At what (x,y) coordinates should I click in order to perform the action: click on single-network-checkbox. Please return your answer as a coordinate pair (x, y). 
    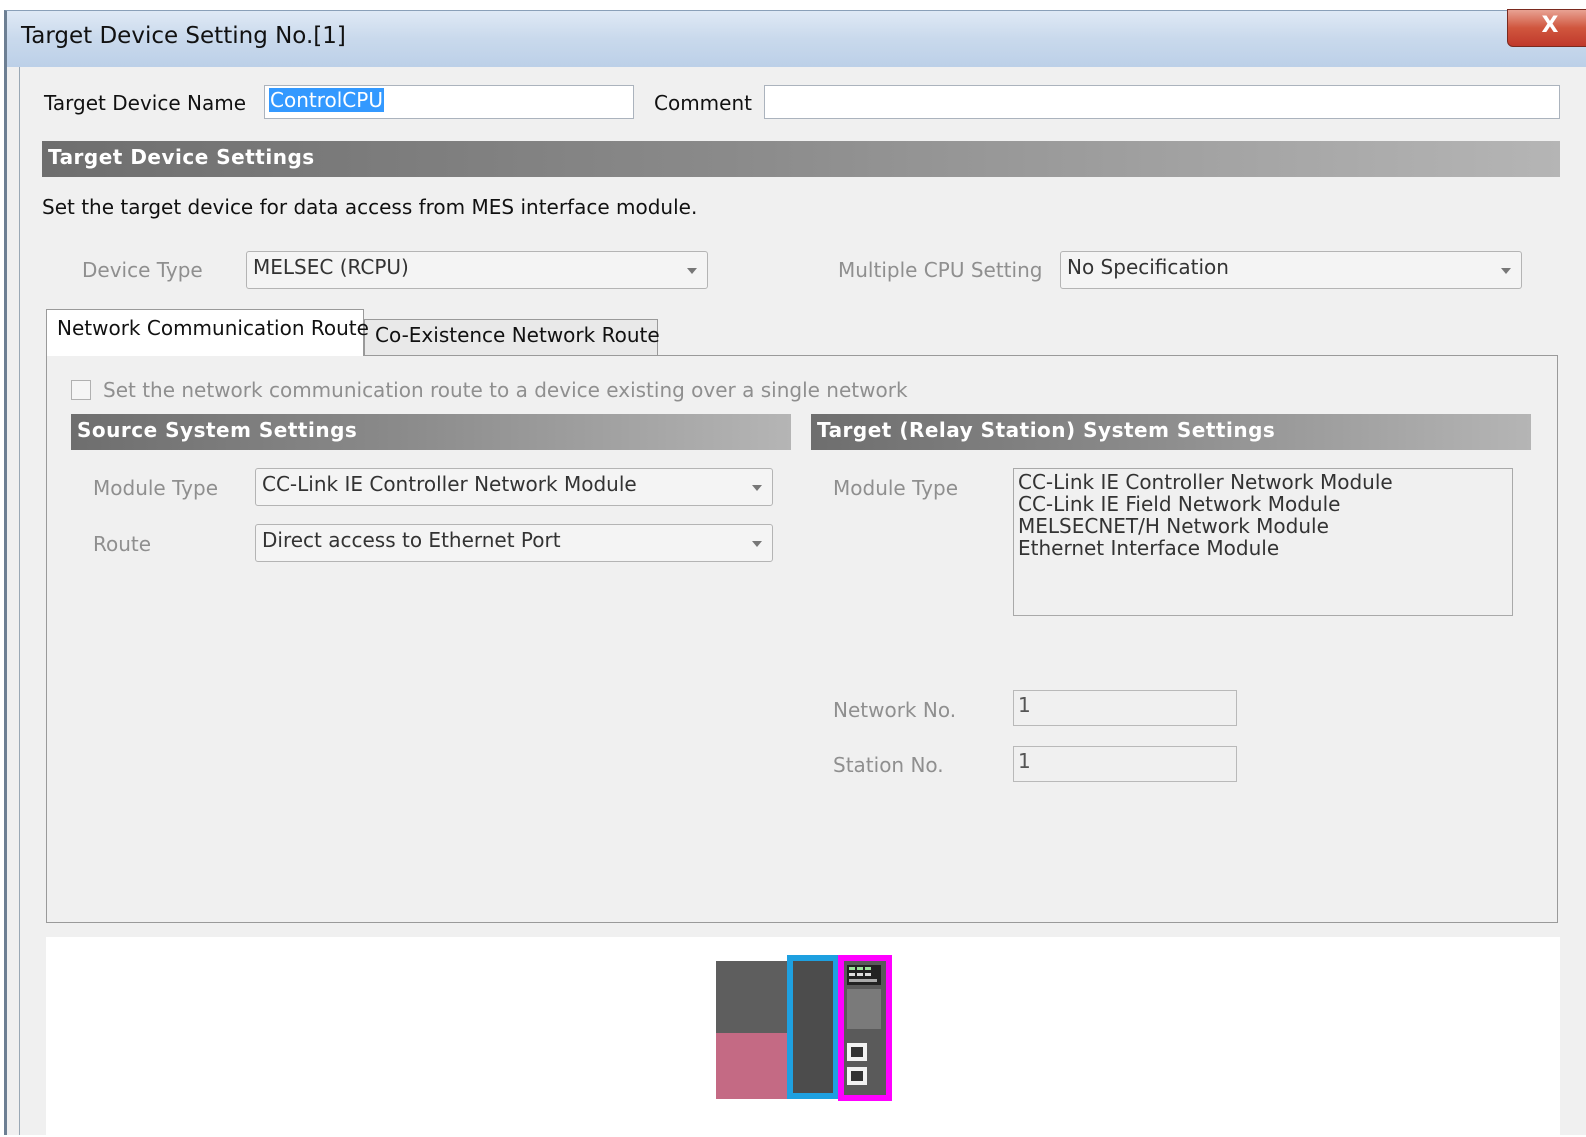
    Looking at the image, I should click on (81, 390).